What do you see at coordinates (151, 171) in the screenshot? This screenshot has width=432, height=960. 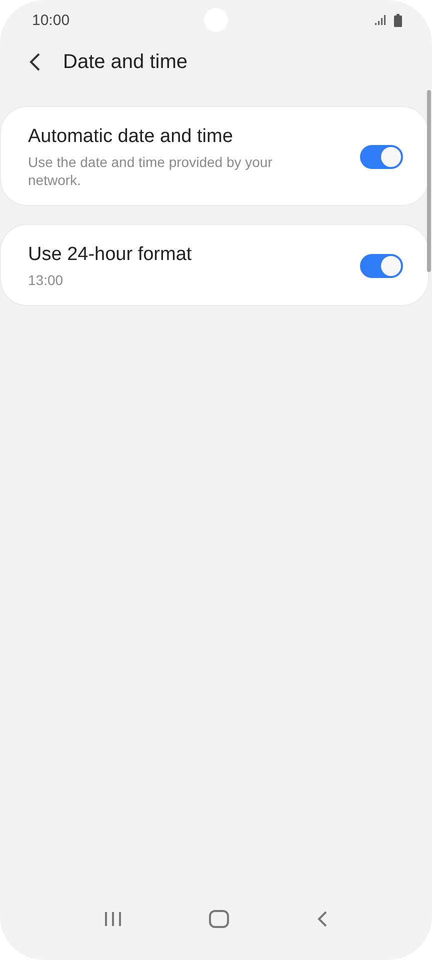 I see `setting-description: Use the date and time provided by your network.` at bounding box center [151, 171].